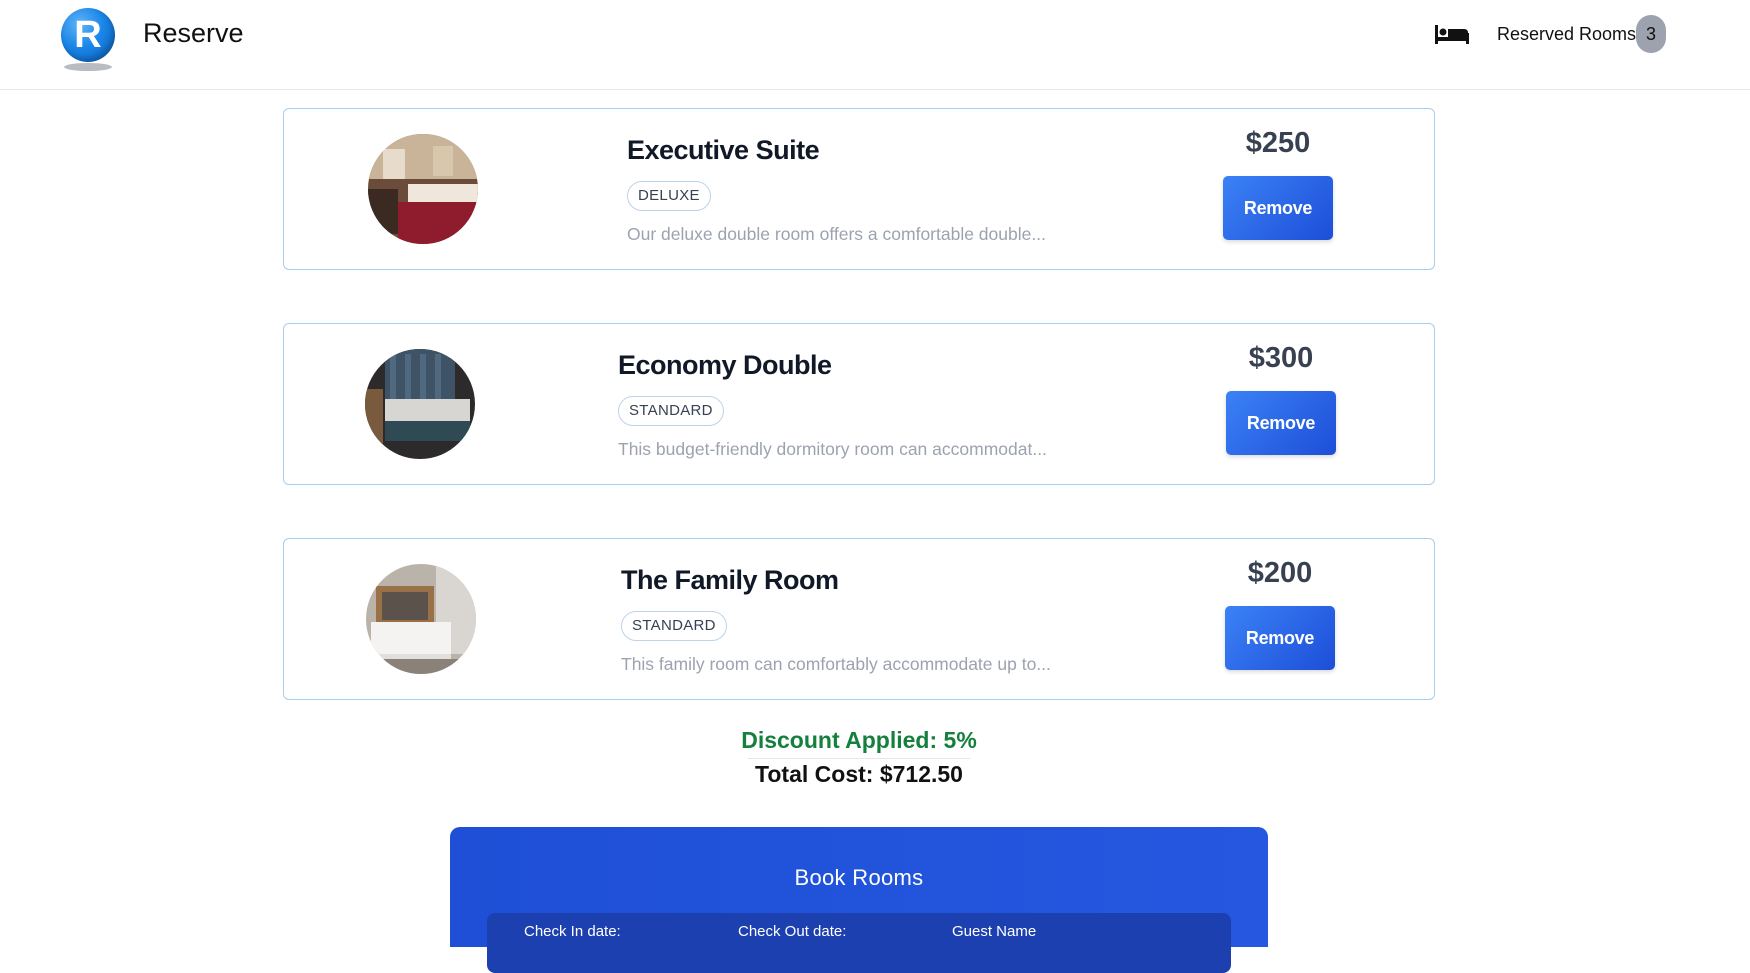 This screenshot has height=973, width=1750. I want to click on summary-divider, so click(859, 758).